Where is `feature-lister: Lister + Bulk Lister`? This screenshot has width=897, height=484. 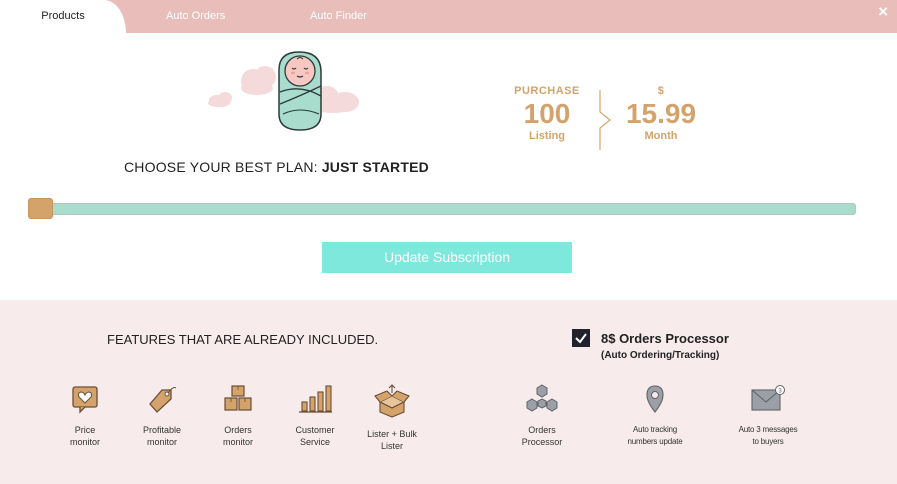
feature-lister: Lister + Bulk Lister is located at coordinates (392, 418).